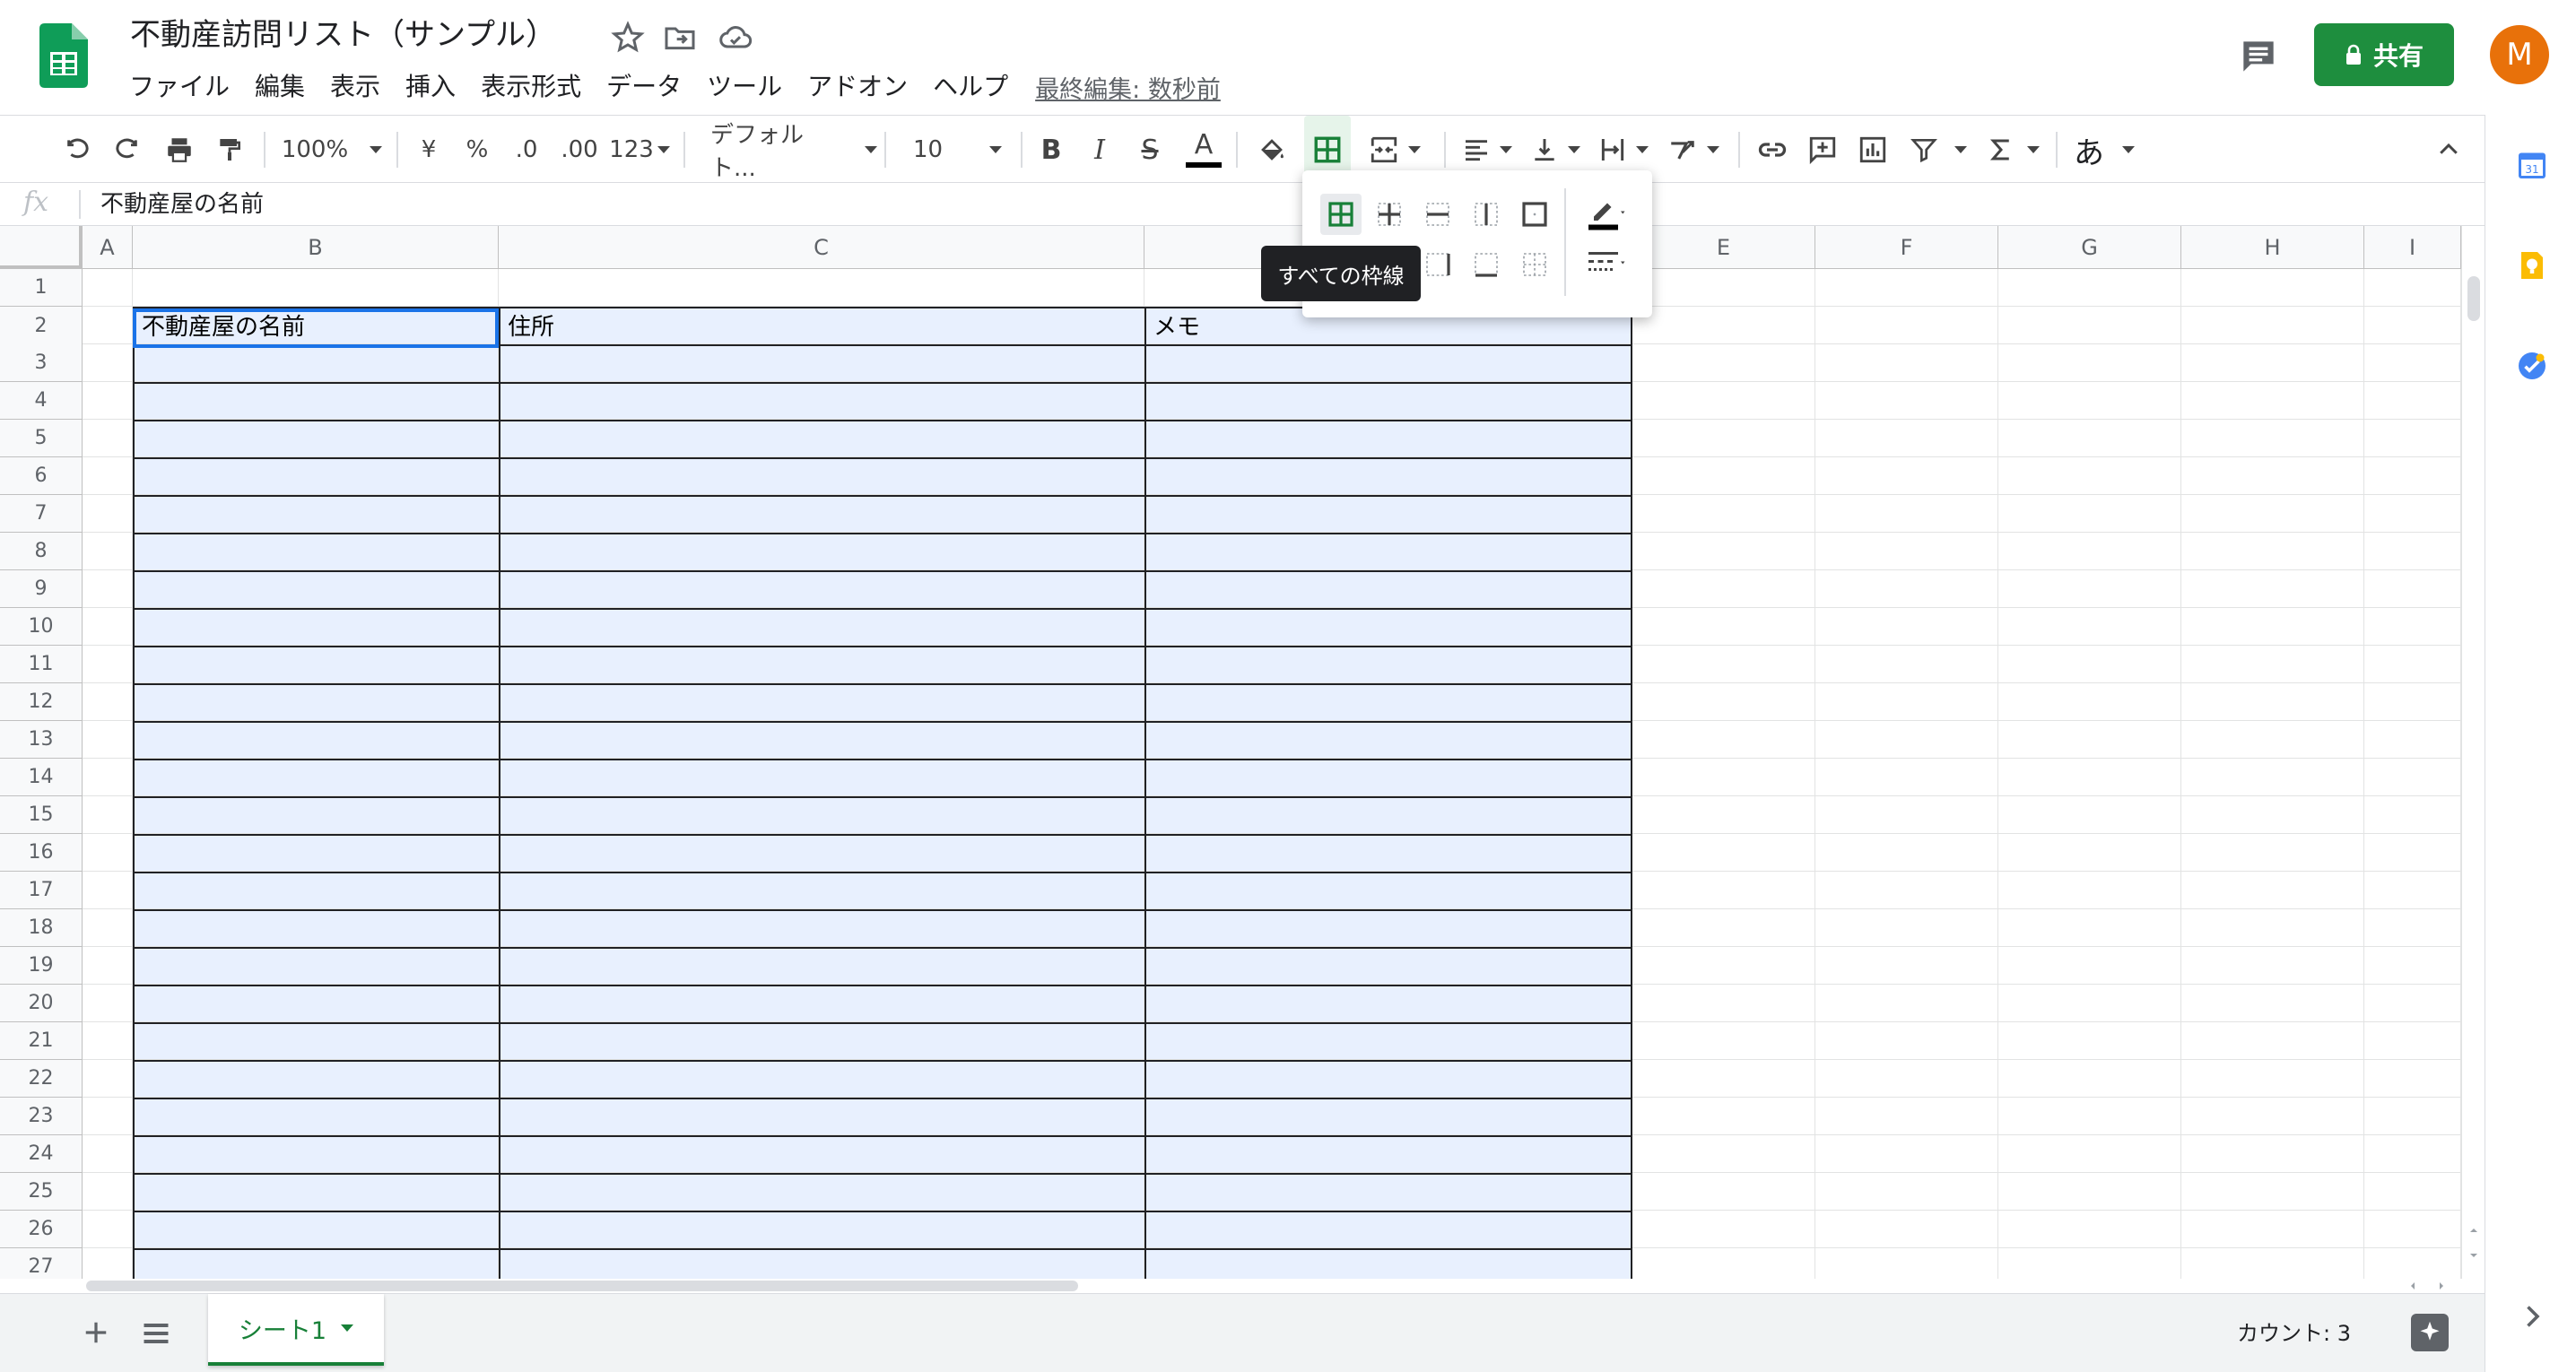 This screenshot has width=2576, height=1372. Describe the element at coordinates (582, 1286) in the screenshot. I see `horizontal-scroll-thumb` at that location.